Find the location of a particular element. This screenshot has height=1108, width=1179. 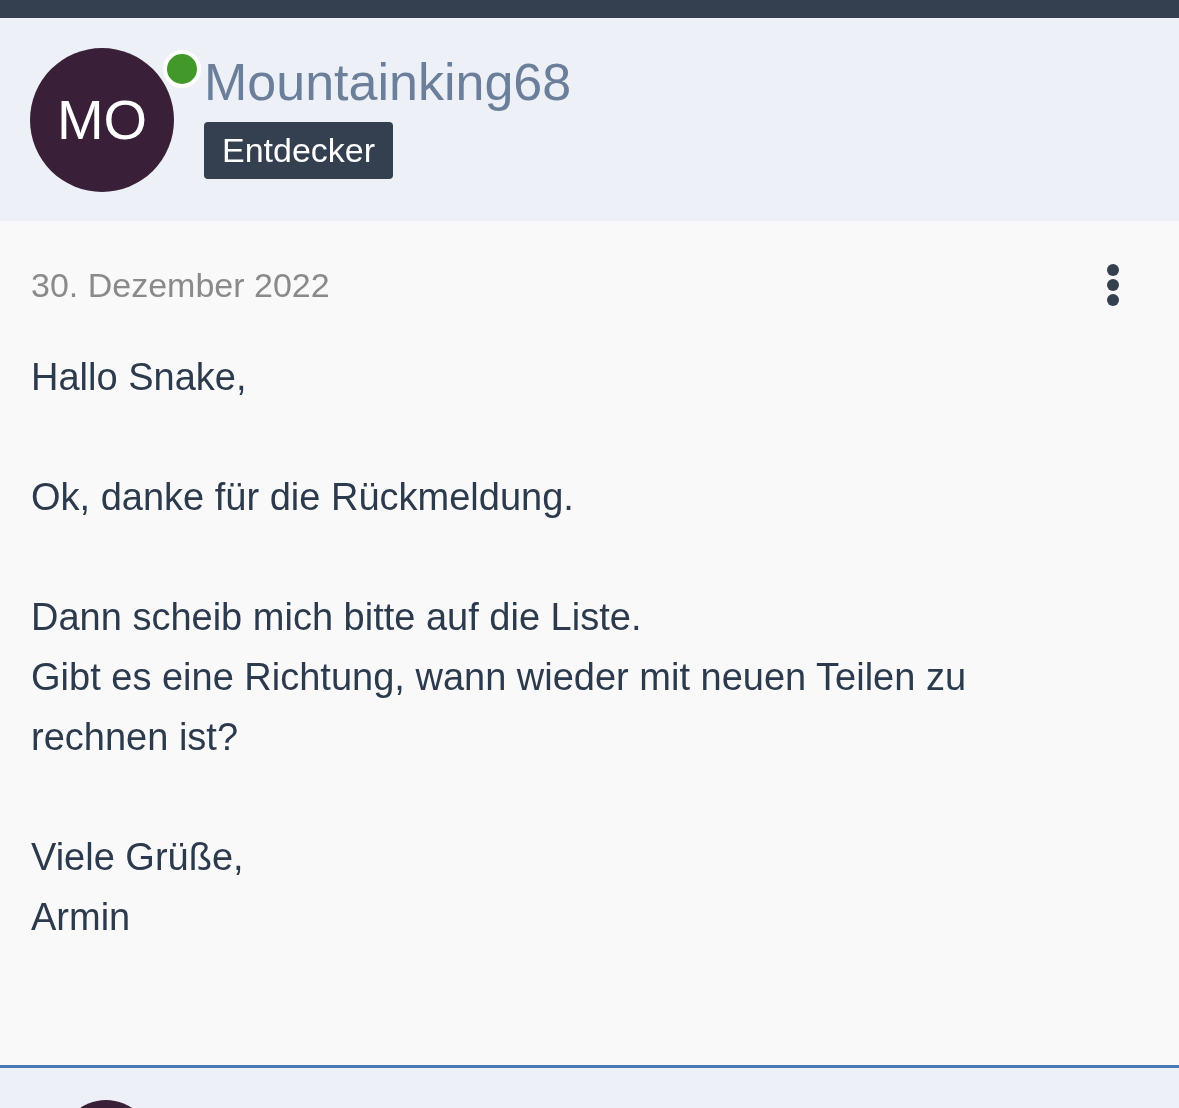

rank-badge: Entdecker is located at coordinates (299, 150).